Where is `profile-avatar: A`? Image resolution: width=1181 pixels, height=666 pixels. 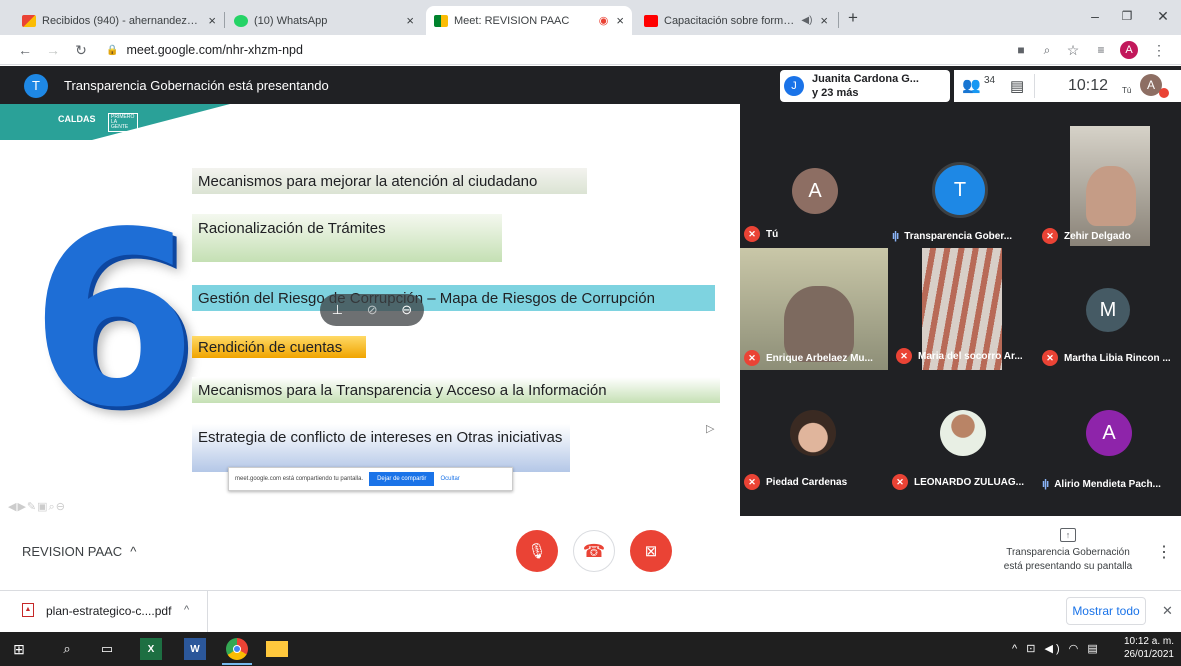 profile-avatar: A is located at coordinates (1129, 50).